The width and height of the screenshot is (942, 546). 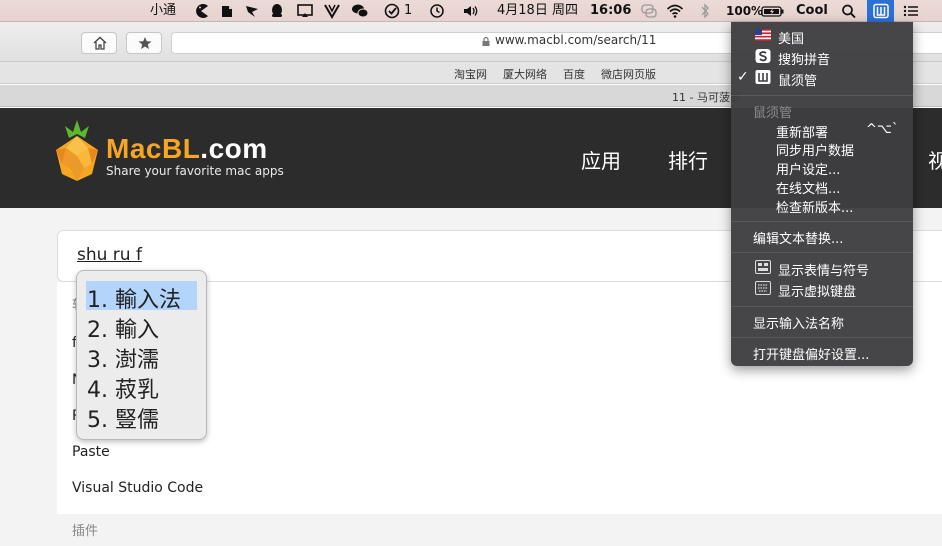 What do you see at coordinates (763, 56) in the screenshot?
I see `sogou-icon` at bounding box center [763, 56].